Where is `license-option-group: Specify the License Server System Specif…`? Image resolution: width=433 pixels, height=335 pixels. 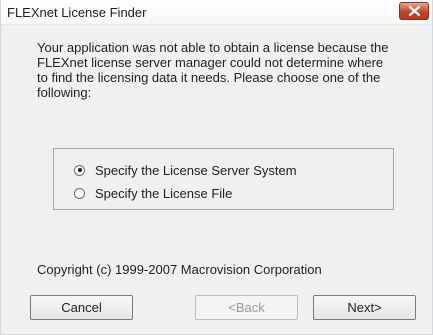 license-option-group: Specify the License Server System Specif… is located at coordinates (223, 179).